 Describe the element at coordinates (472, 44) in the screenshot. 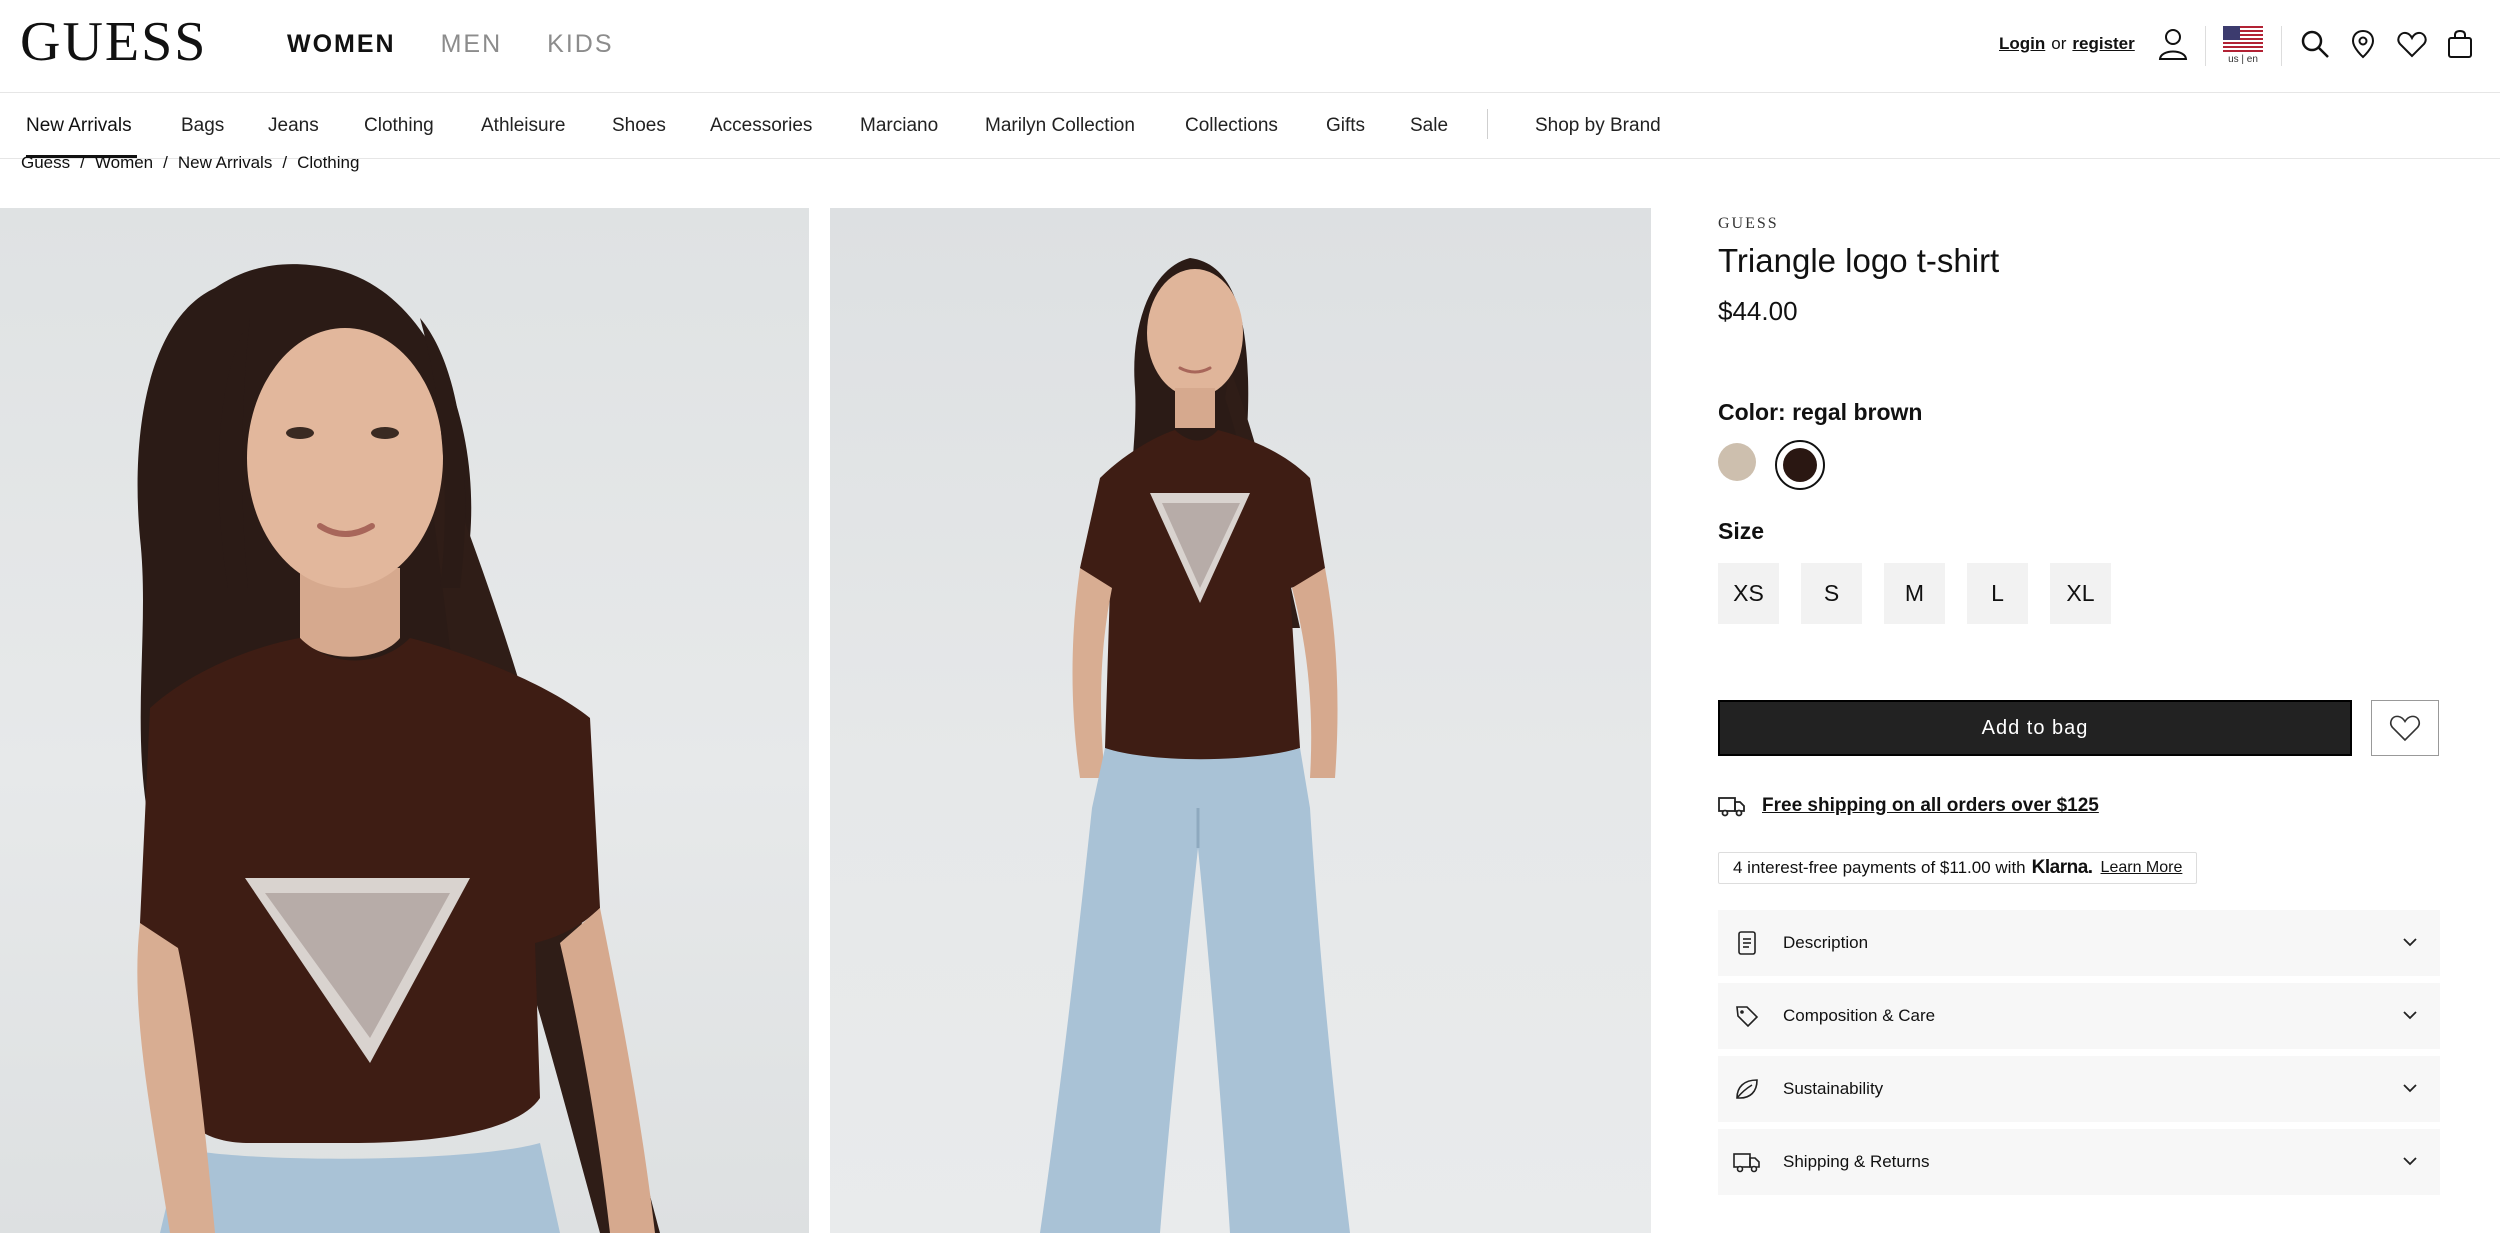

I see `tab-men: MEN` at that location.